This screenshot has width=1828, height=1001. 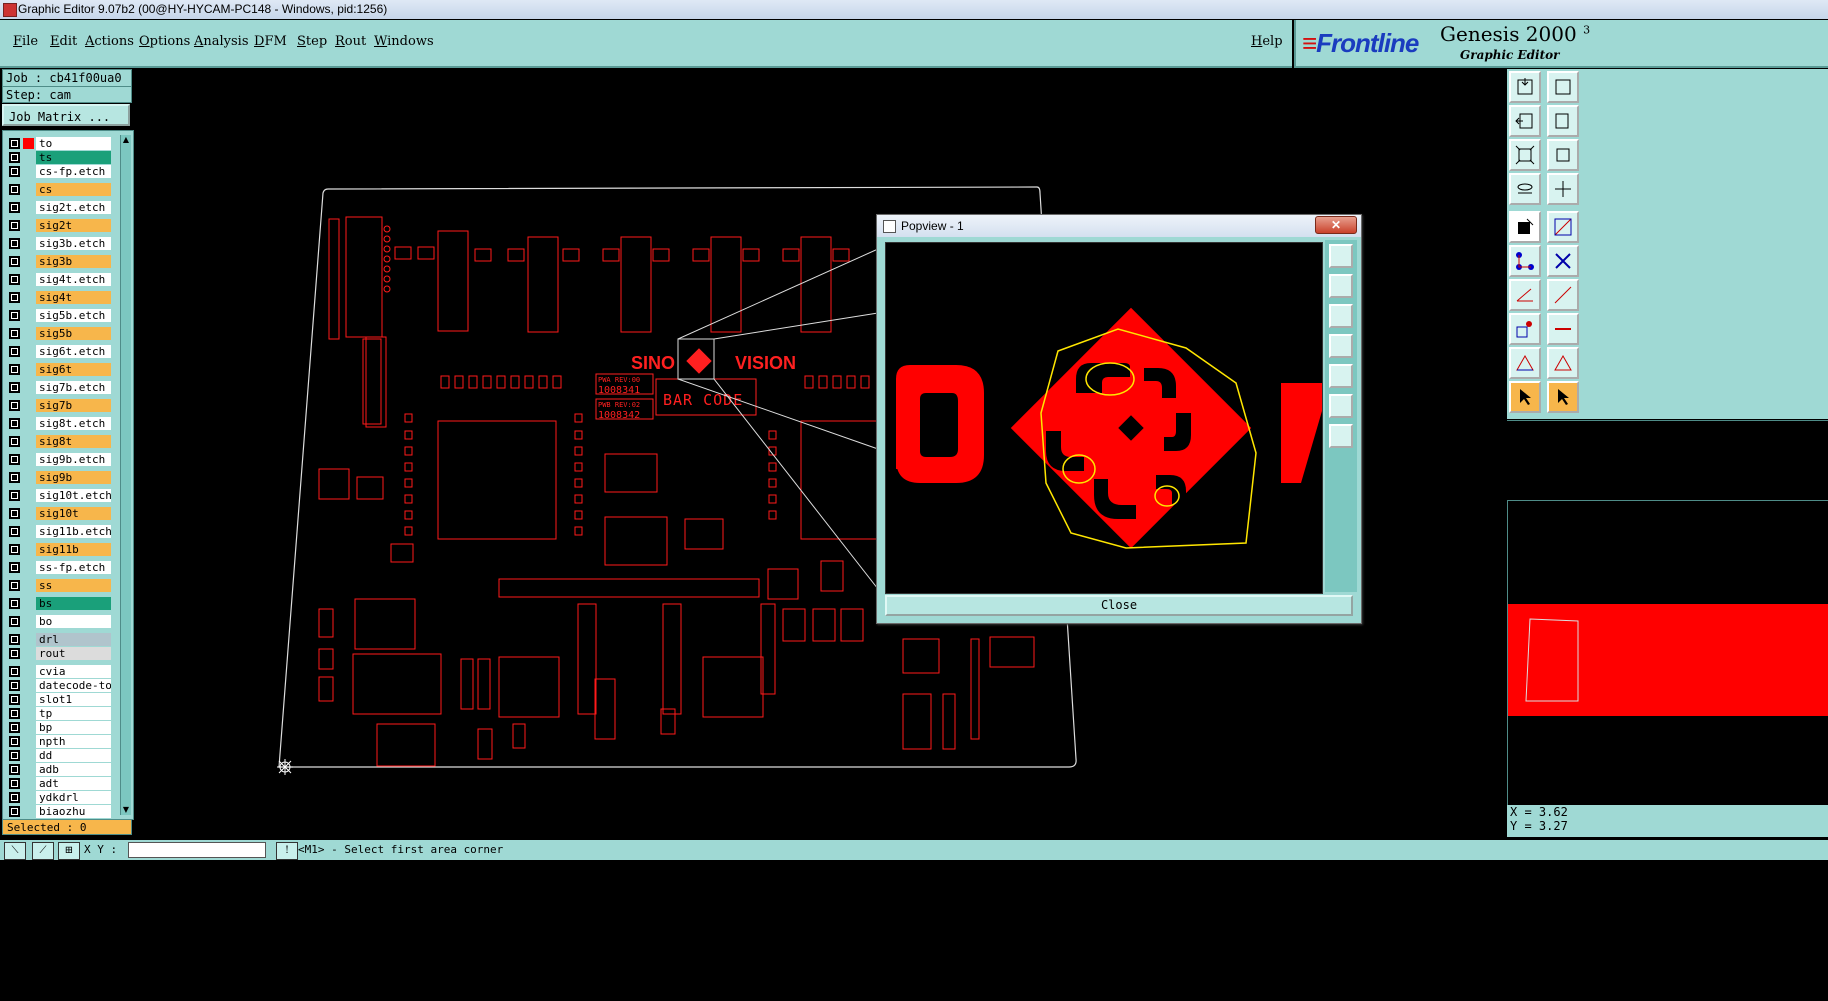 I want to click on layer-name: sig11b.etch, so click(x=73, y=531).